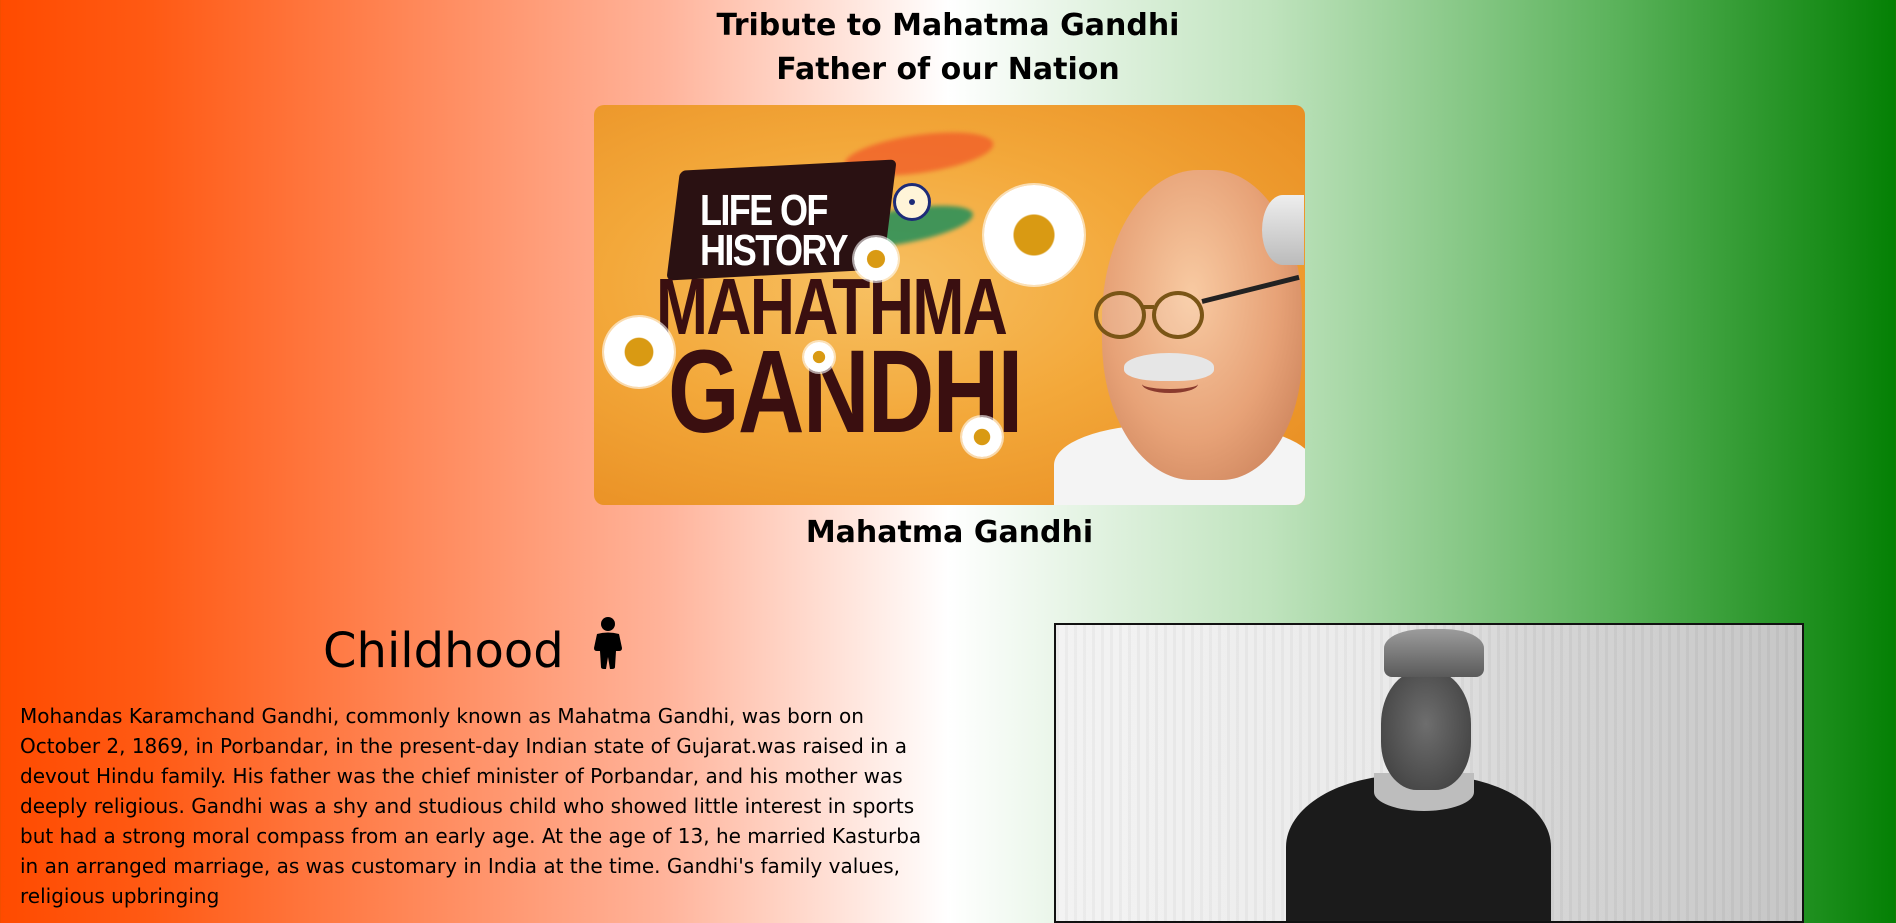 The image size is (1896, 923). Describe the element at coordinates (1426, 730) in the screenshot. I see `photo-boy-face` at that location.